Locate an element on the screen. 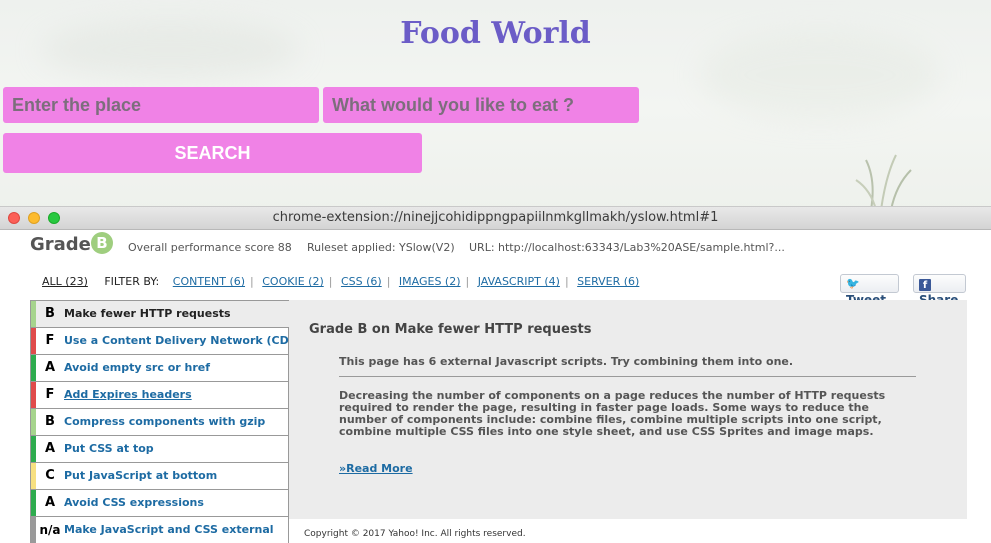  facebook-icon: f is located at coordinates (925, 285).